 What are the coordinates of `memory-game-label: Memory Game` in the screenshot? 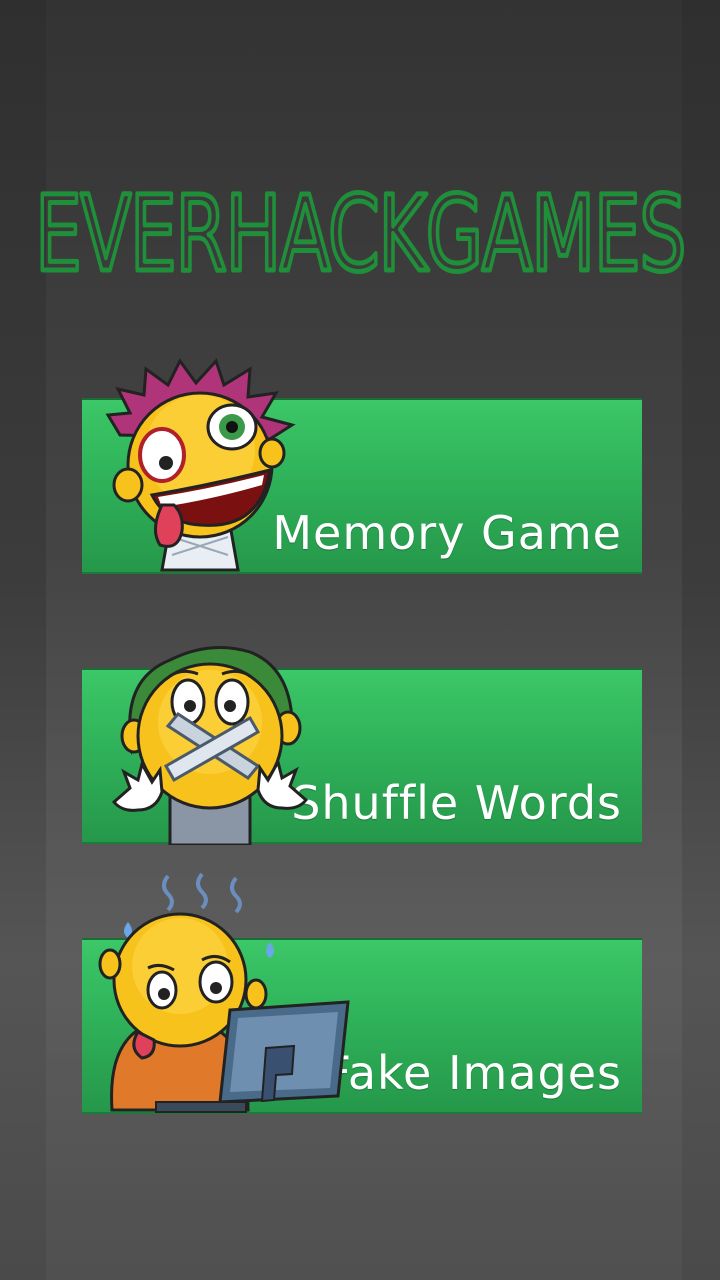 It's located at (447, 533).